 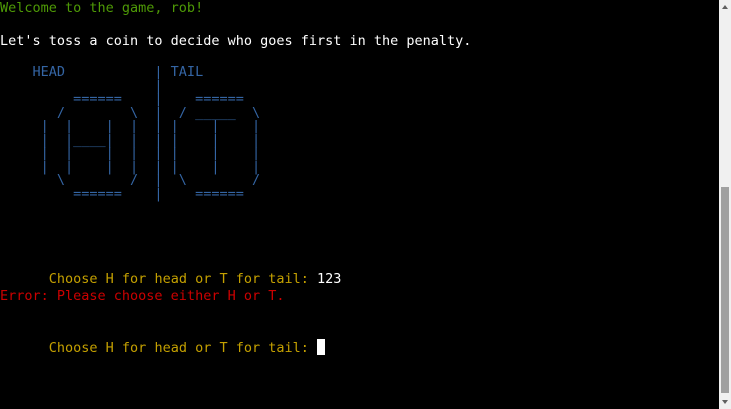 I want to click on prompt-line-1: Choose H for head or T for tail: 123, so click(x=171, y=270).